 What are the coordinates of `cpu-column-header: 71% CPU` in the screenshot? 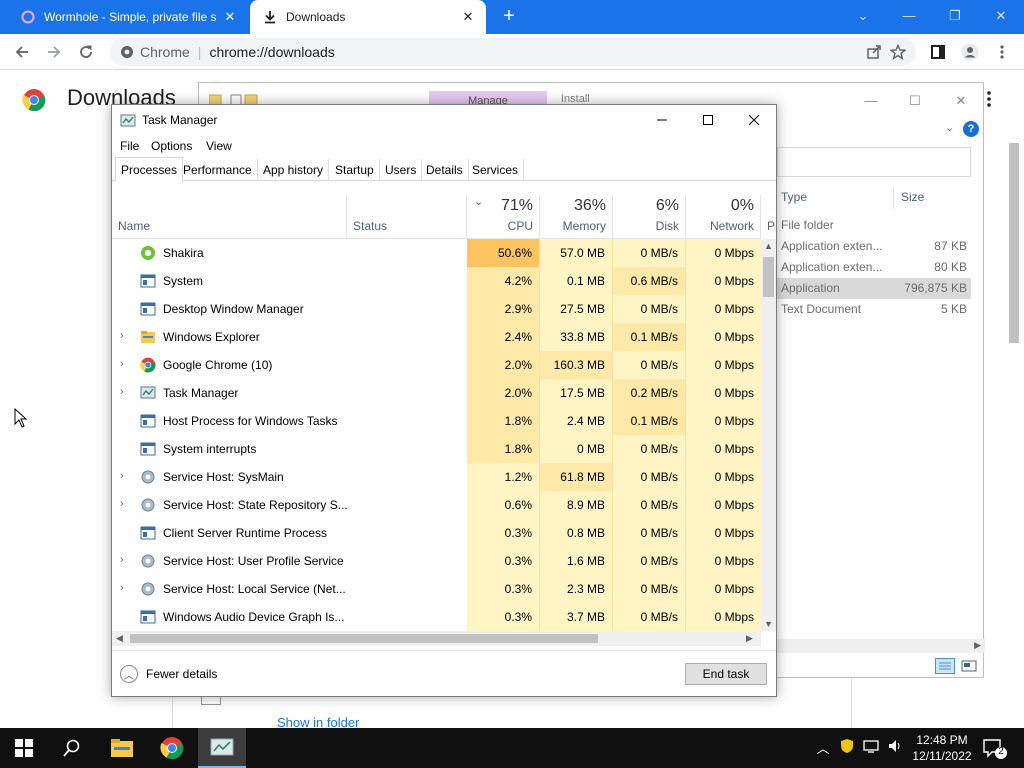 It's located at (503, 217).